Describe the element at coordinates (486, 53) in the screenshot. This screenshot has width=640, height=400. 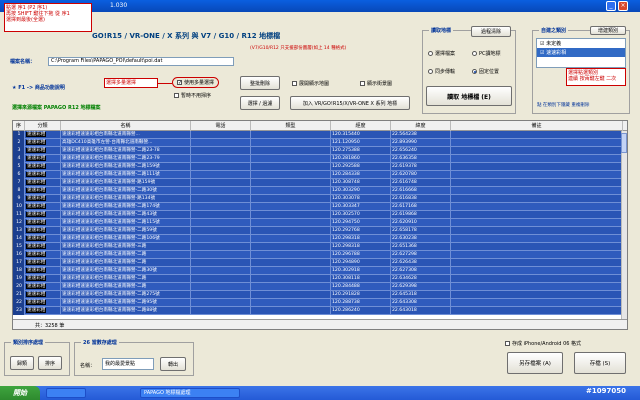
I see `radio-pc-read: PC讀地標` at that location.